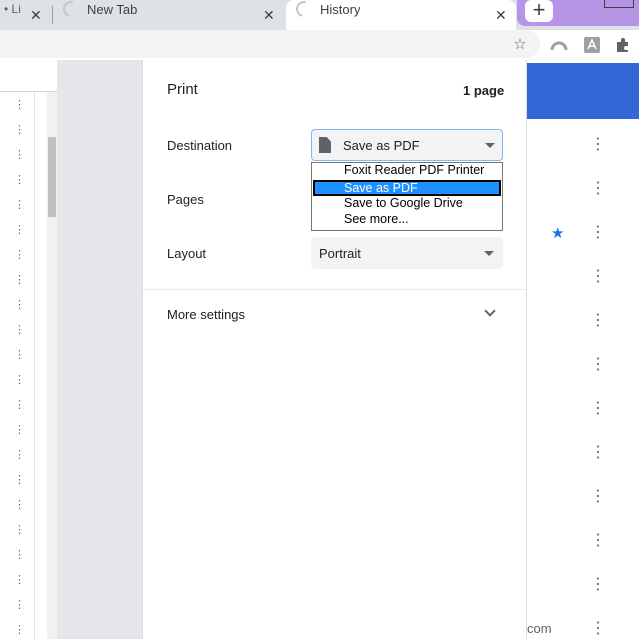  I want to click on tab-separator, so click(52, 15).